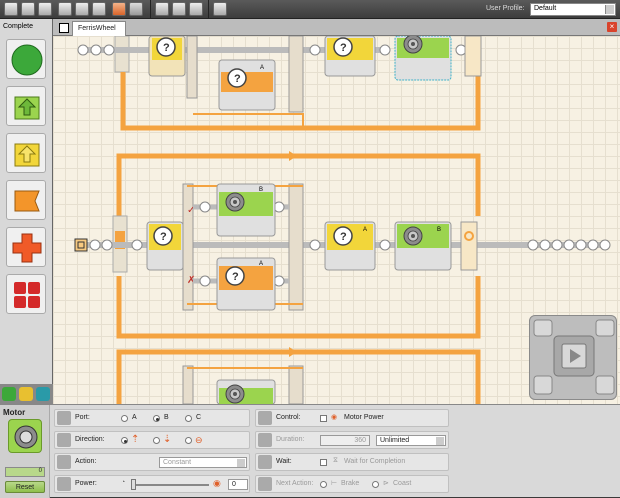 The height and width of the screenshot is (498, 620). I want to click on user-profile-value: Default, so click(545, 8).